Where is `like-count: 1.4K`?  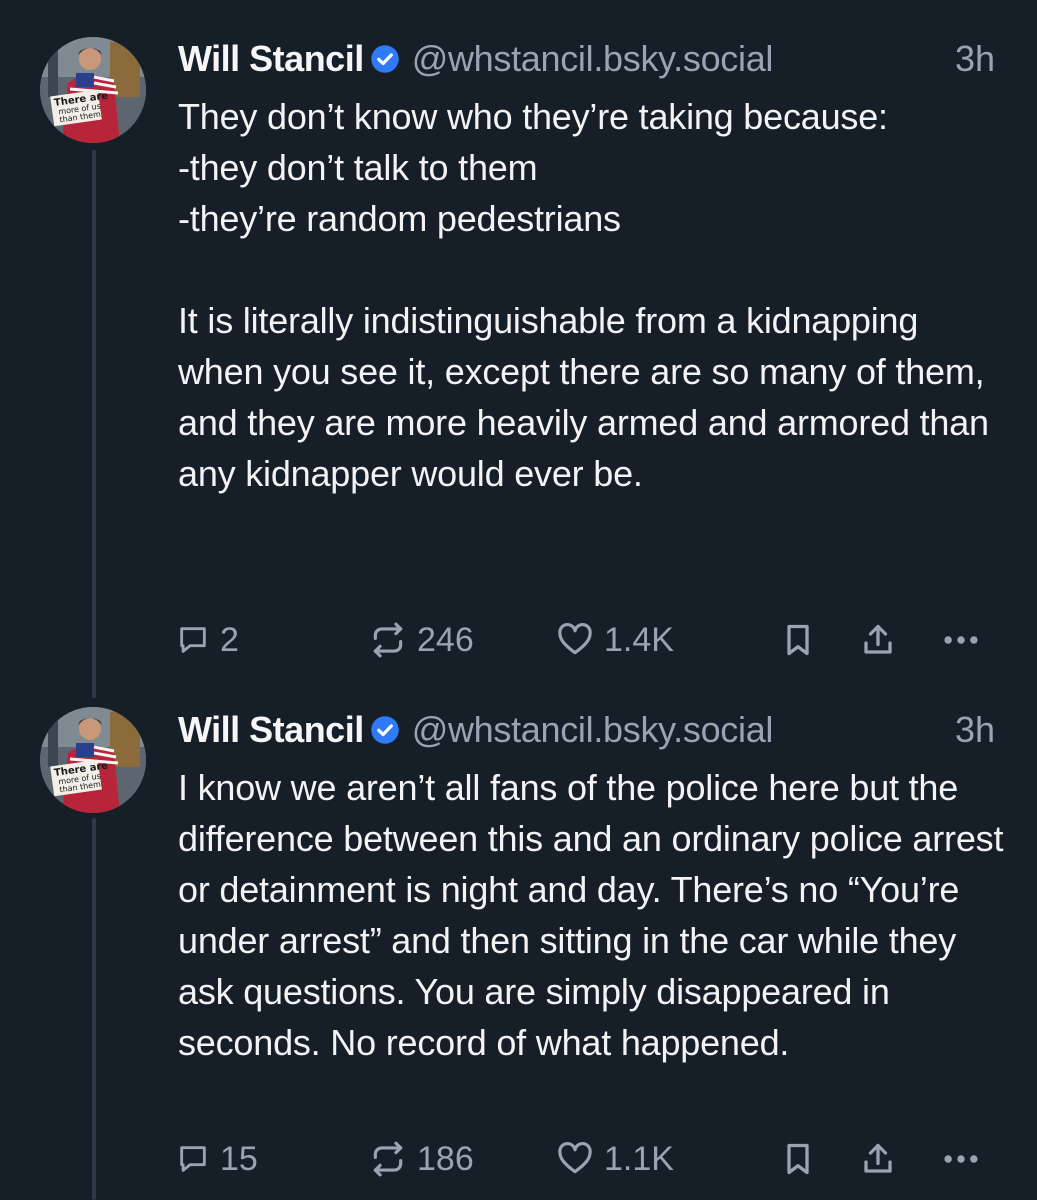 like-count: 1.4K is located at coordinates (639, 639).